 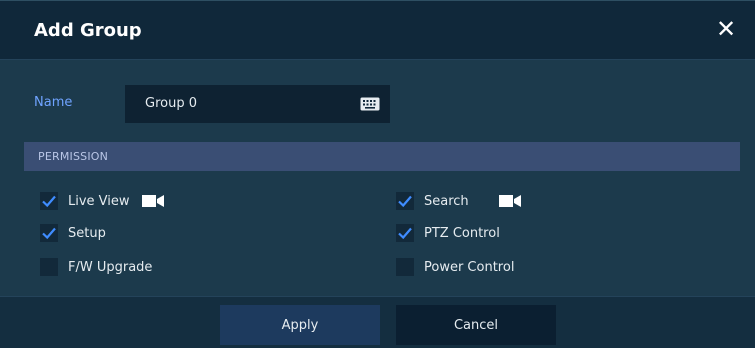 I want to click on perm-ptz-control: PTZ Control, so click(x=448, y=233).